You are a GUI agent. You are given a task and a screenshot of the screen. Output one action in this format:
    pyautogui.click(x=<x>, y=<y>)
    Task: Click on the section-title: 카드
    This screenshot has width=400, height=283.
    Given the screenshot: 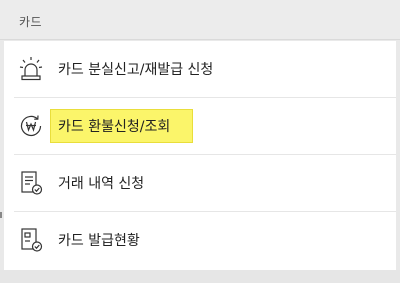 What is the action you would take?
    pyautogui.click(x=31, y=22)
    